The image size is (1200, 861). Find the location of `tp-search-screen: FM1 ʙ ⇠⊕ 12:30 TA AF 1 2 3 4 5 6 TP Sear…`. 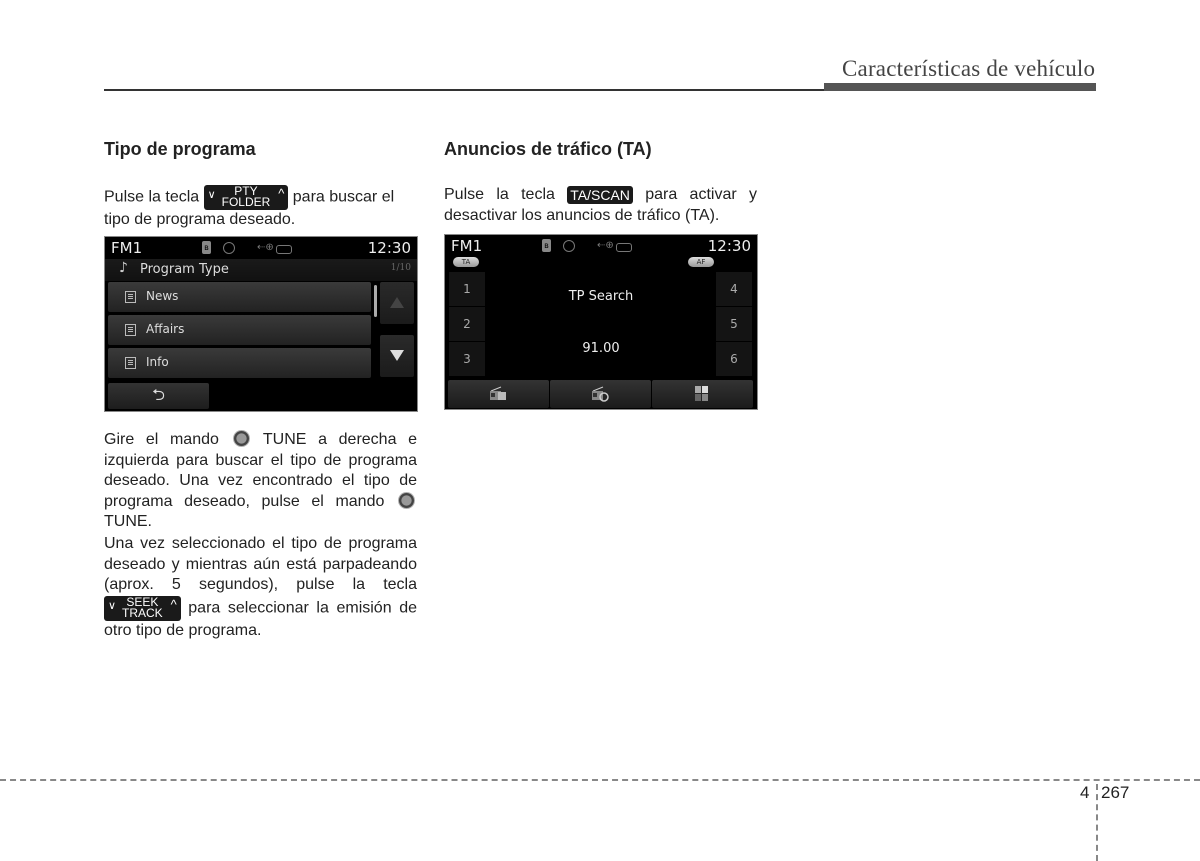

tp-search-screen: FM1 ʙ ⇠⊕ 12:30 TA AF 1 2 3 4 5 6 TP Sear… is located at coordinates (601, 322).